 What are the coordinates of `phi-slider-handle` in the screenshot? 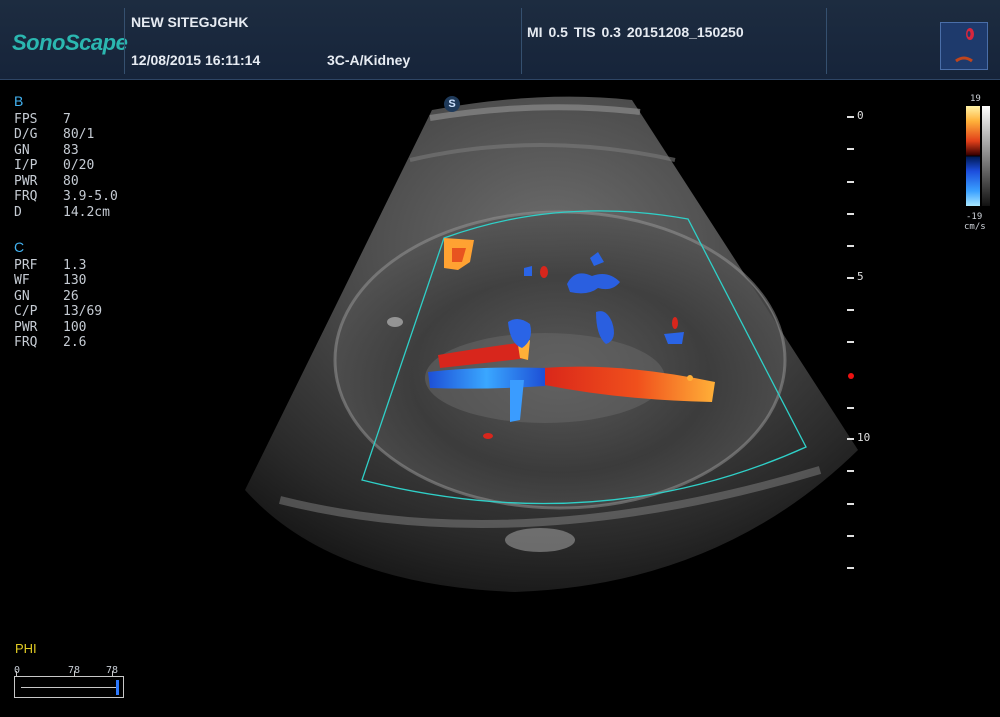 It's located at (117, 687).